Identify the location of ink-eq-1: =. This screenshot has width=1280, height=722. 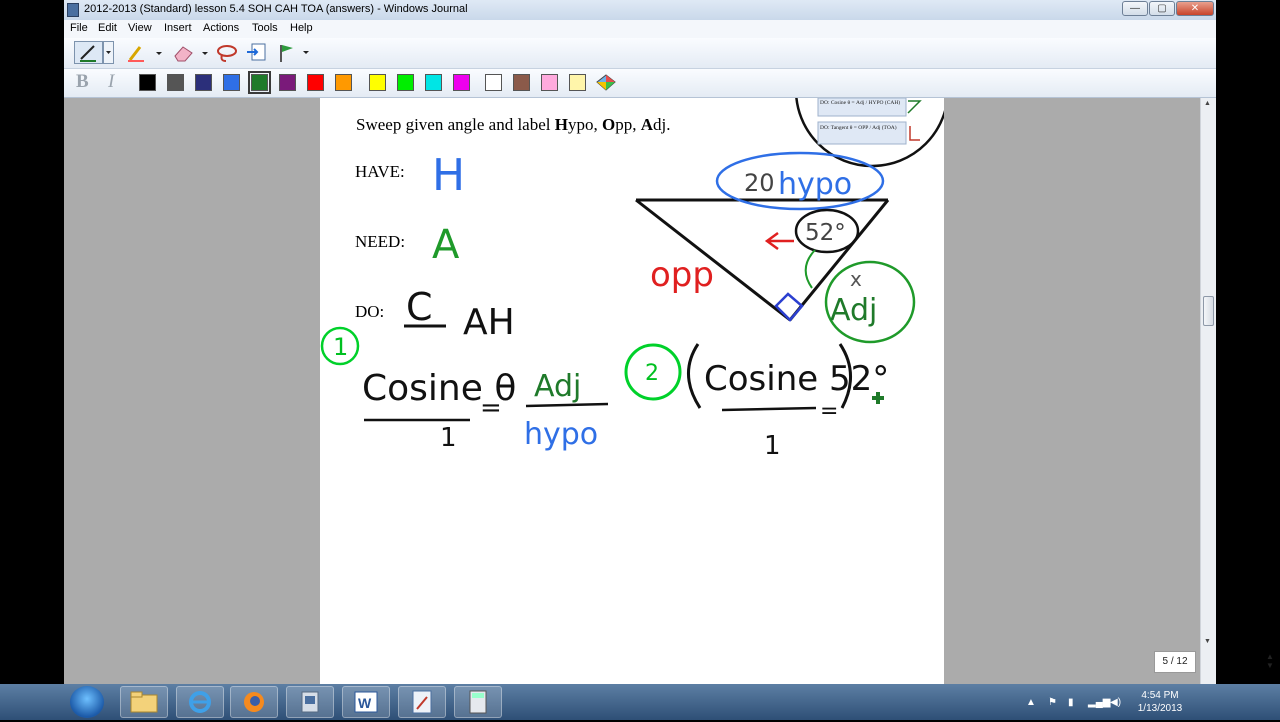
(491, 408).